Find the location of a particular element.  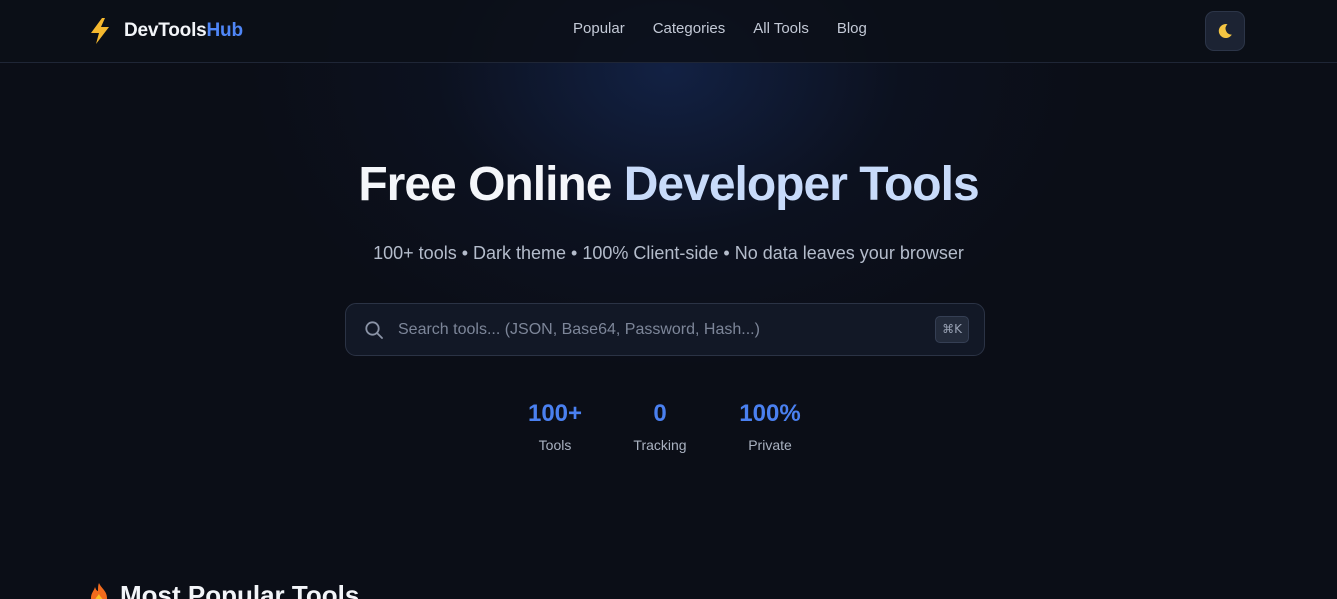

search-box: ⌘K is located at coordinates (665, 329).